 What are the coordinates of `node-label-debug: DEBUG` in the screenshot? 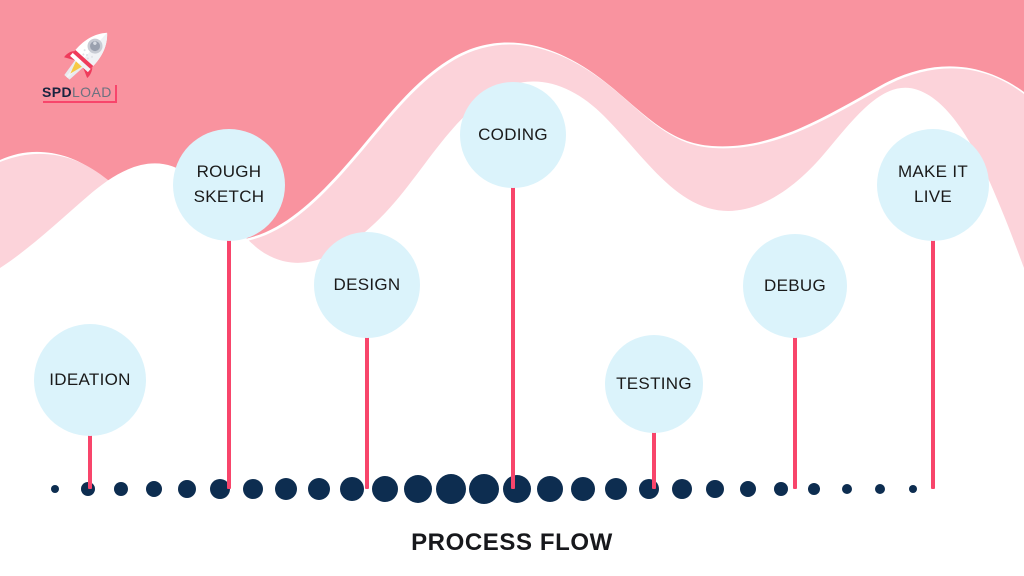 It's located at (795, 285).